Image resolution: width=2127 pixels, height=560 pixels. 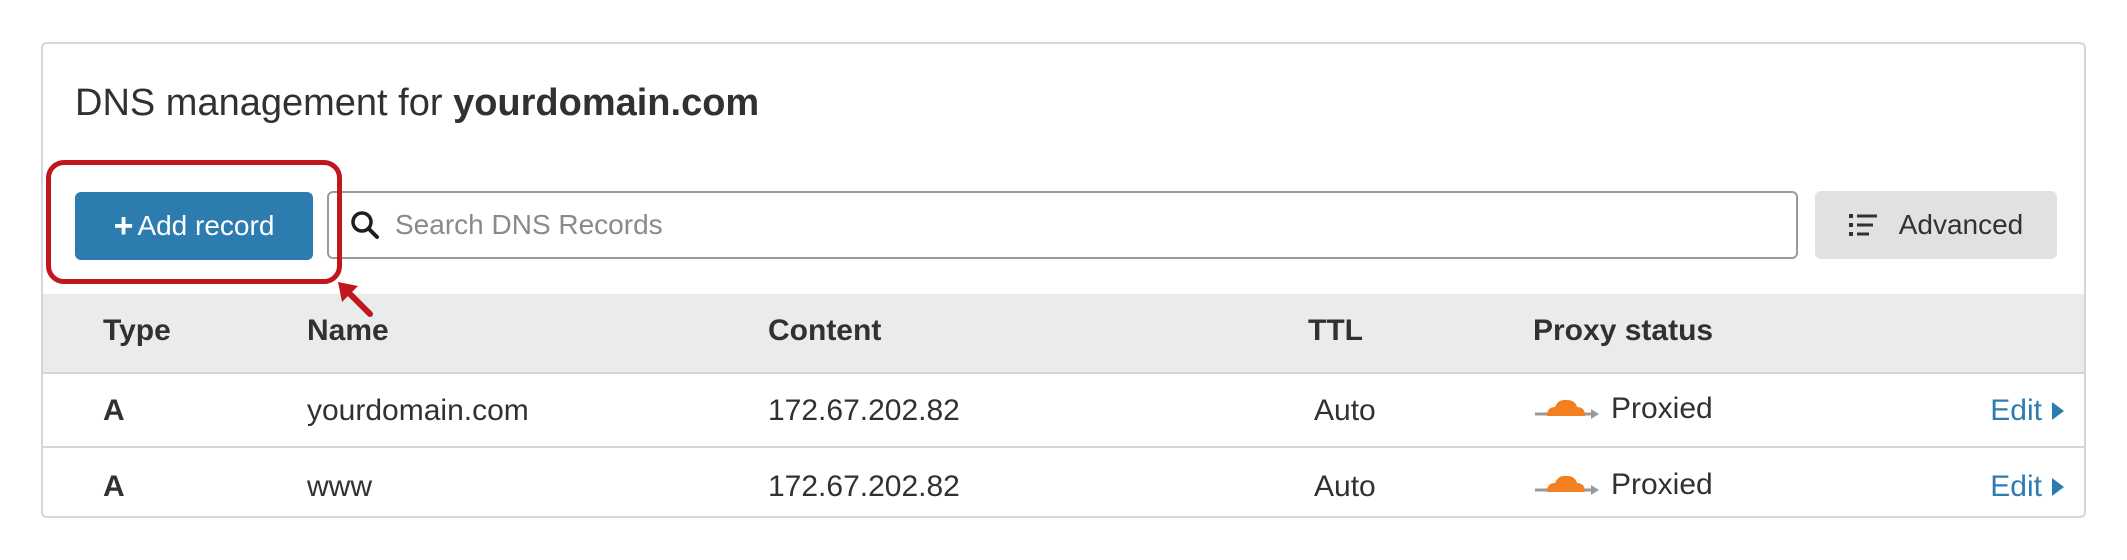 I want to click on page-title-domain: yourdomain.com, so click(x=606, y=103).